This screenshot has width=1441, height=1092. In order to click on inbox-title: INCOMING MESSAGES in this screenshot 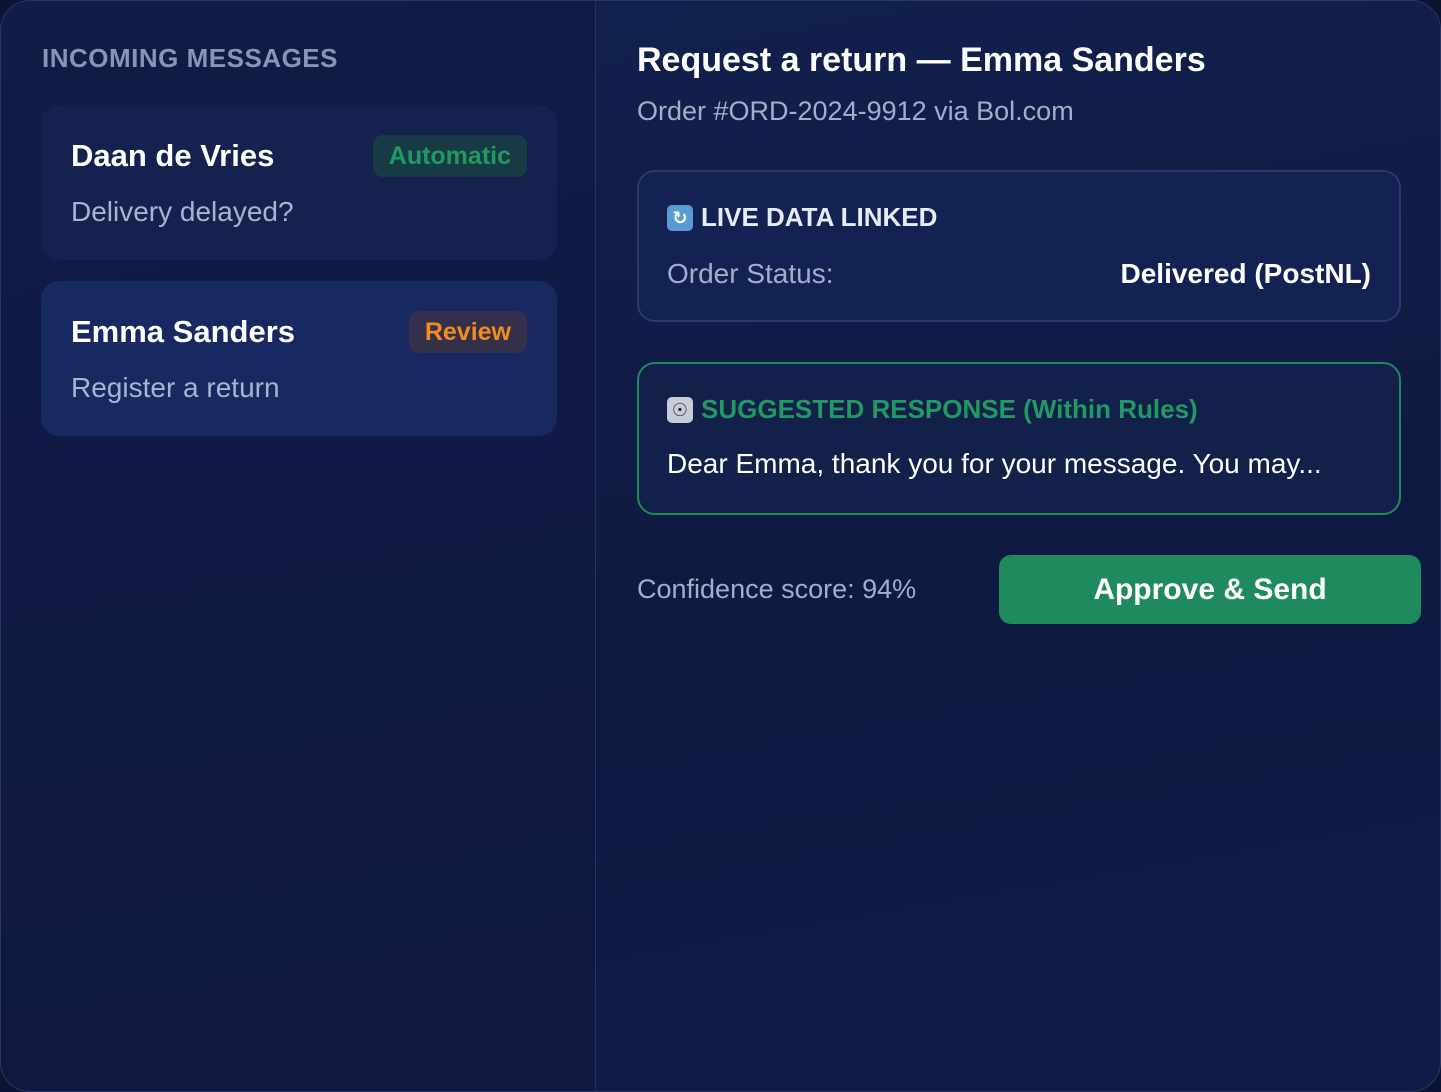, I will do `click(190, 58)`.